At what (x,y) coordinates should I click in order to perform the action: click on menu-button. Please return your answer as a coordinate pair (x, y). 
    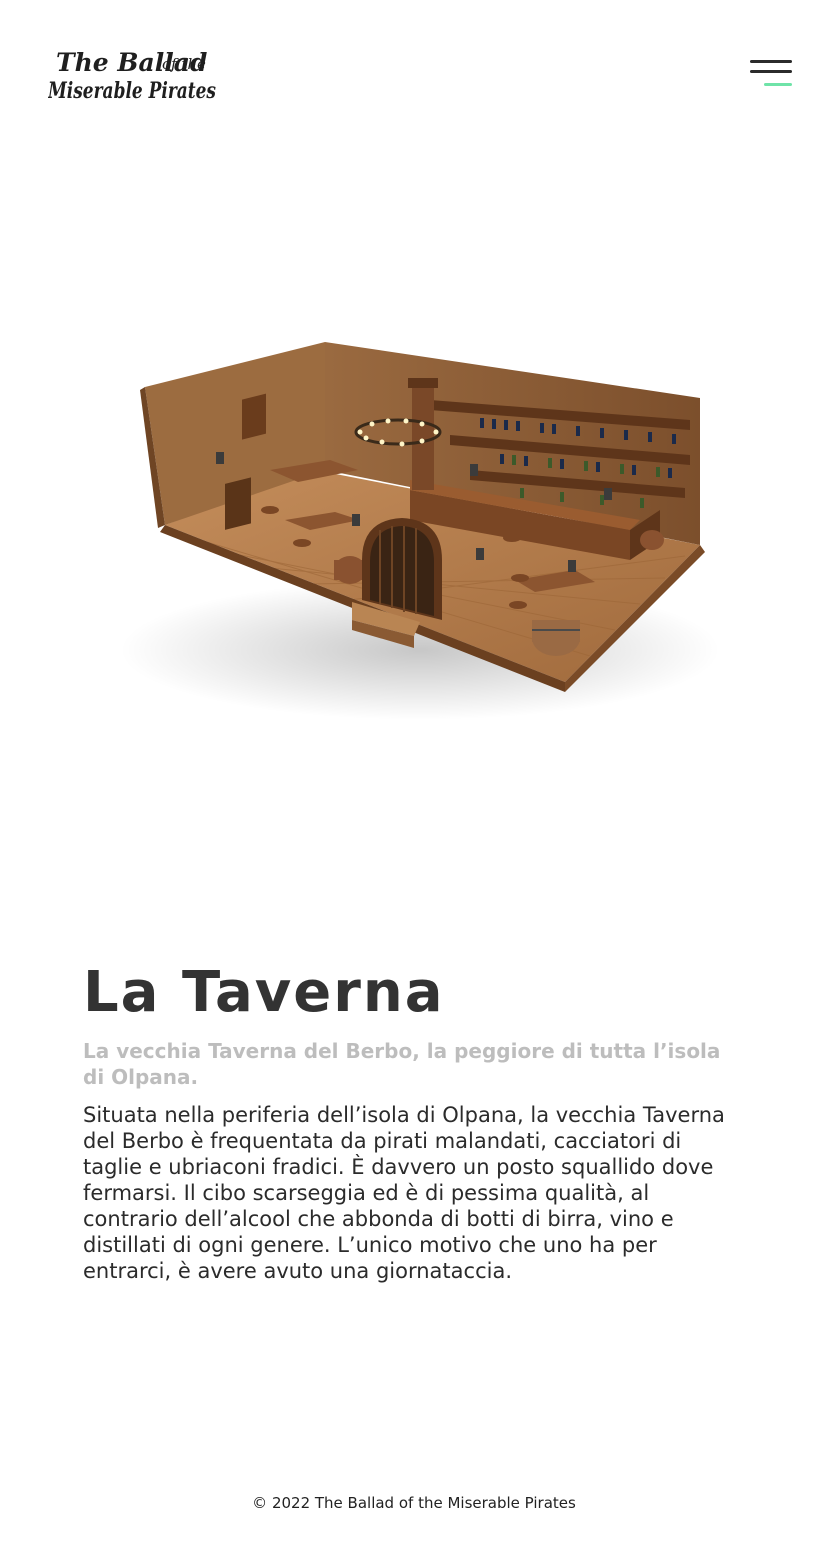
    Looking at the image, I should click on (771, 75).